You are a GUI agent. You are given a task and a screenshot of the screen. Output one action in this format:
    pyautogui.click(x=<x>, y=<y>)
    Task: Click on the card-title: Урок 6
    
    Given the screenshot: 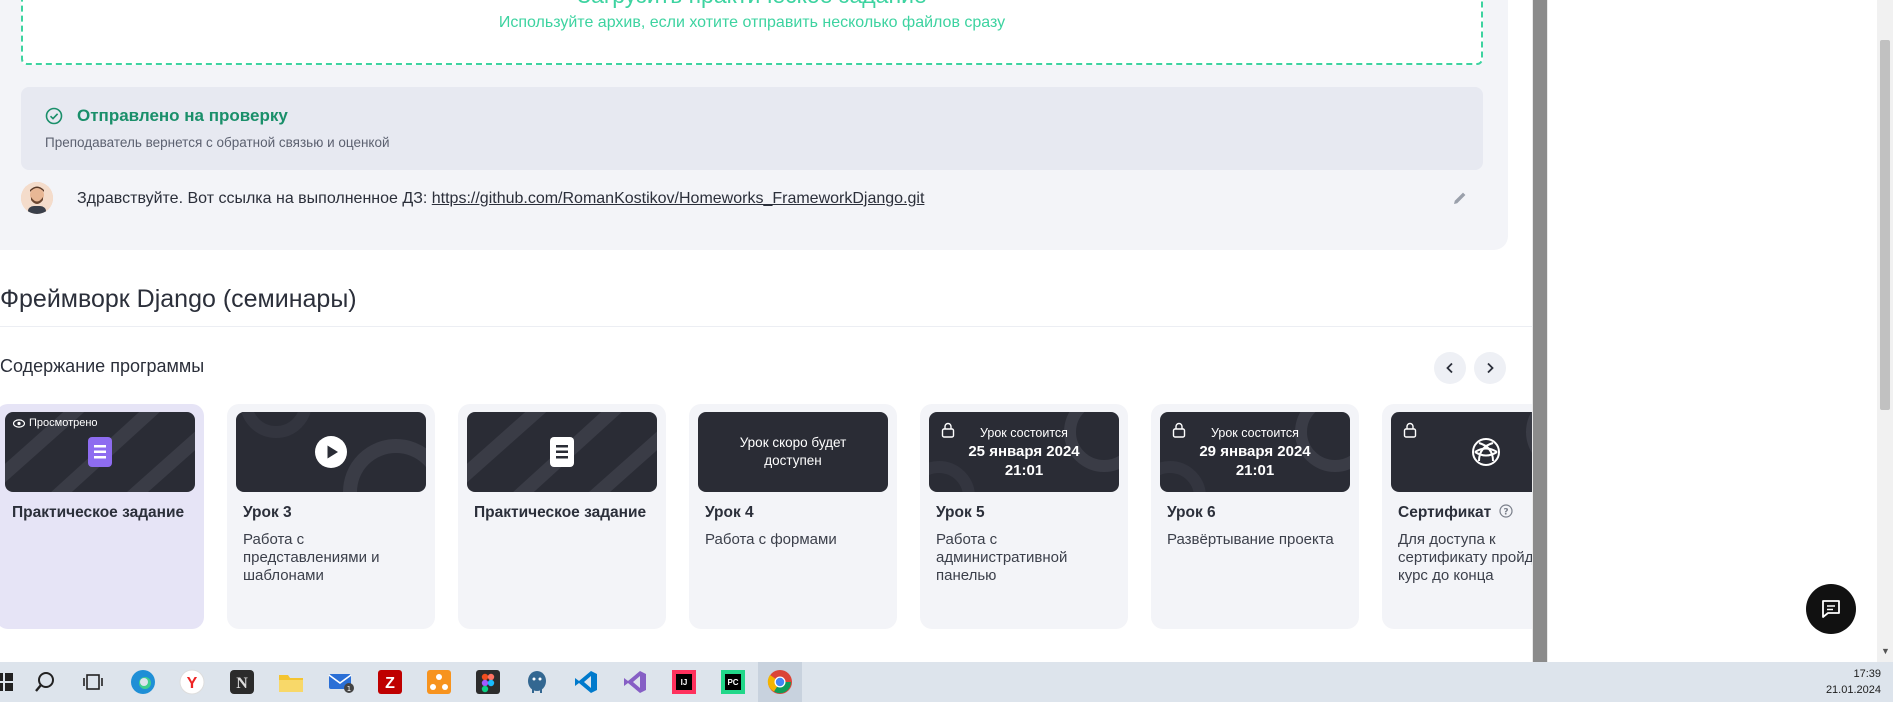 What is the action you would take?
    pyautogui.click(x=1191, y=512)
    